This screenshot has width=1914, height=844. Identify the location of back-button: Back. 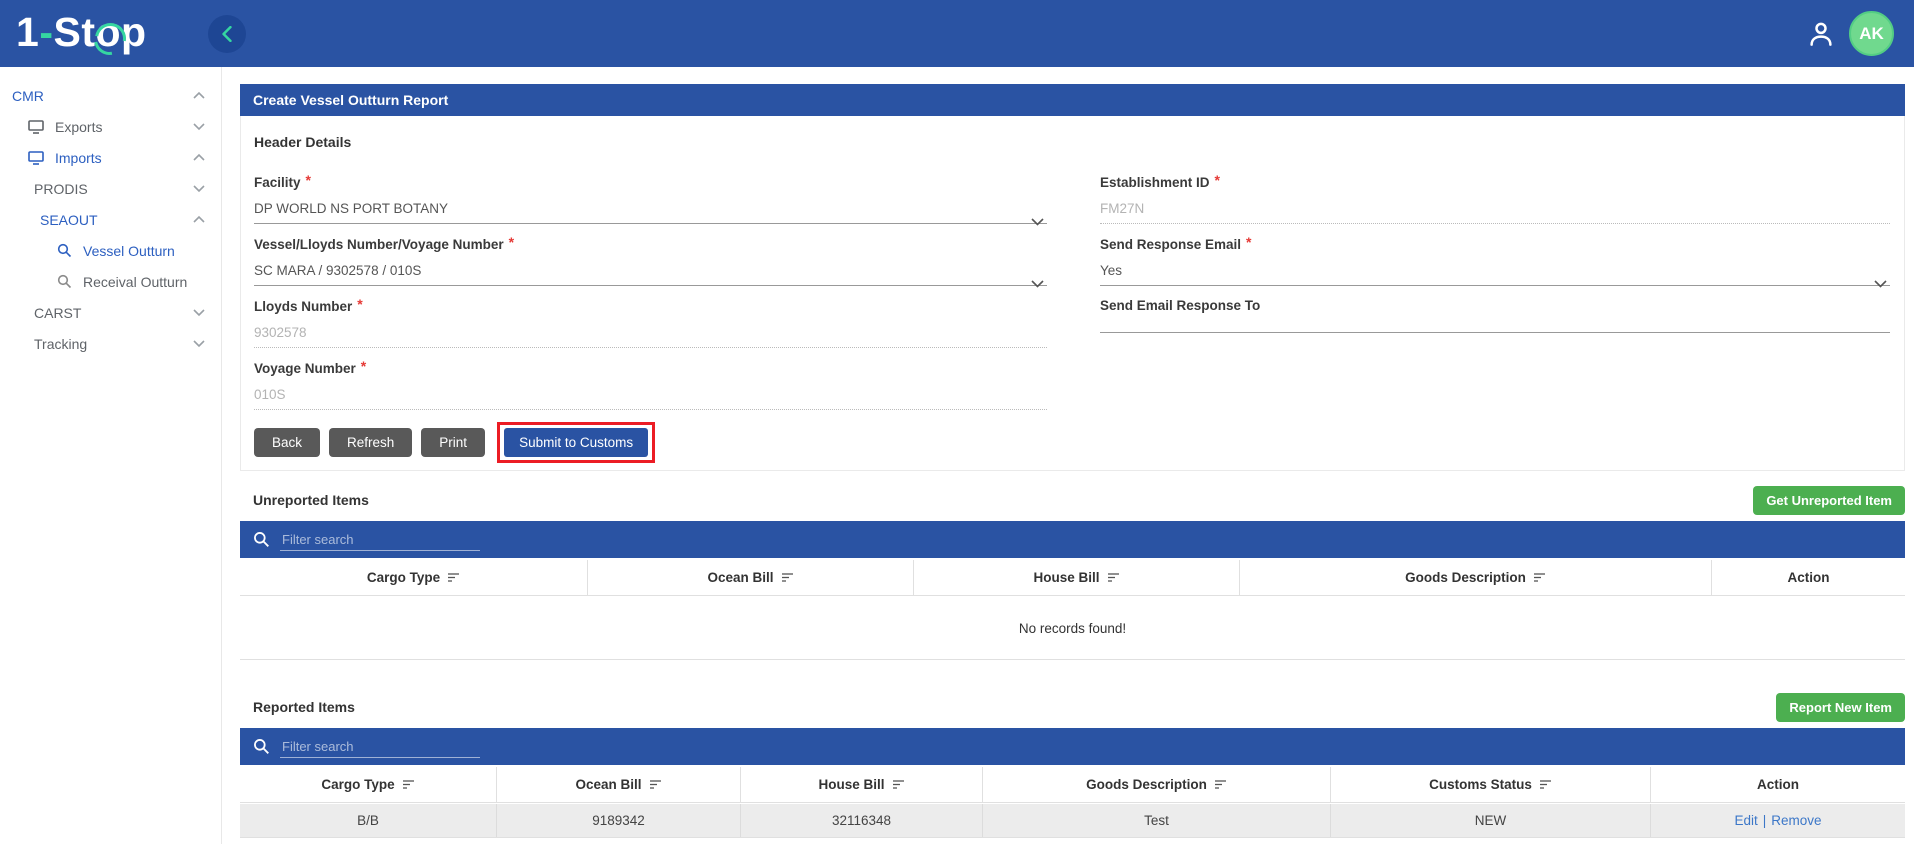
(287, 442).